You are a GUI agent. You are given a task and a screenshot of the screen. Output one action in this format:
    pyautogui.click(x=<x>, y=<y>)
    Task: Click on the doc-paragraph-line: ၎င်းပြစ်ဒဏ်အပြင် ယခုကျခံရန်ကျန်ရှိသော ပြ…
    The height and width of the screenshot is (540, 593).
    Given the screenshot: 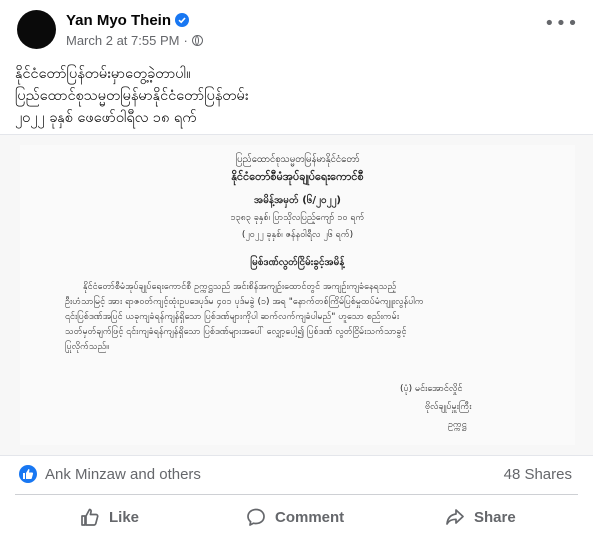 What is the action you would take?
    pyautogui.click(x=232, y=317)
    